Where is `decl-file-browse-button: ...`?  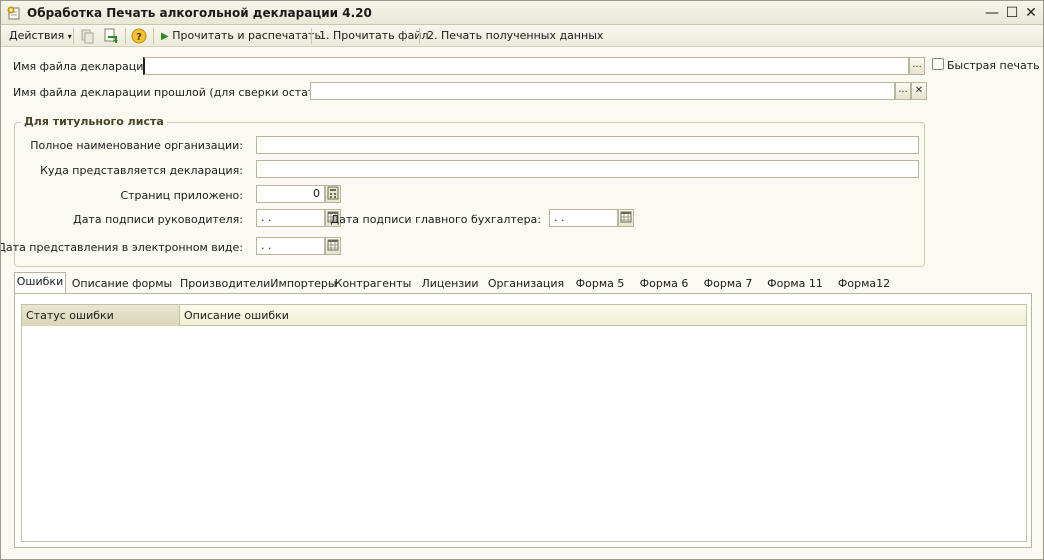 decl-file-browse-button: ... is located at coordinates (917, 66).